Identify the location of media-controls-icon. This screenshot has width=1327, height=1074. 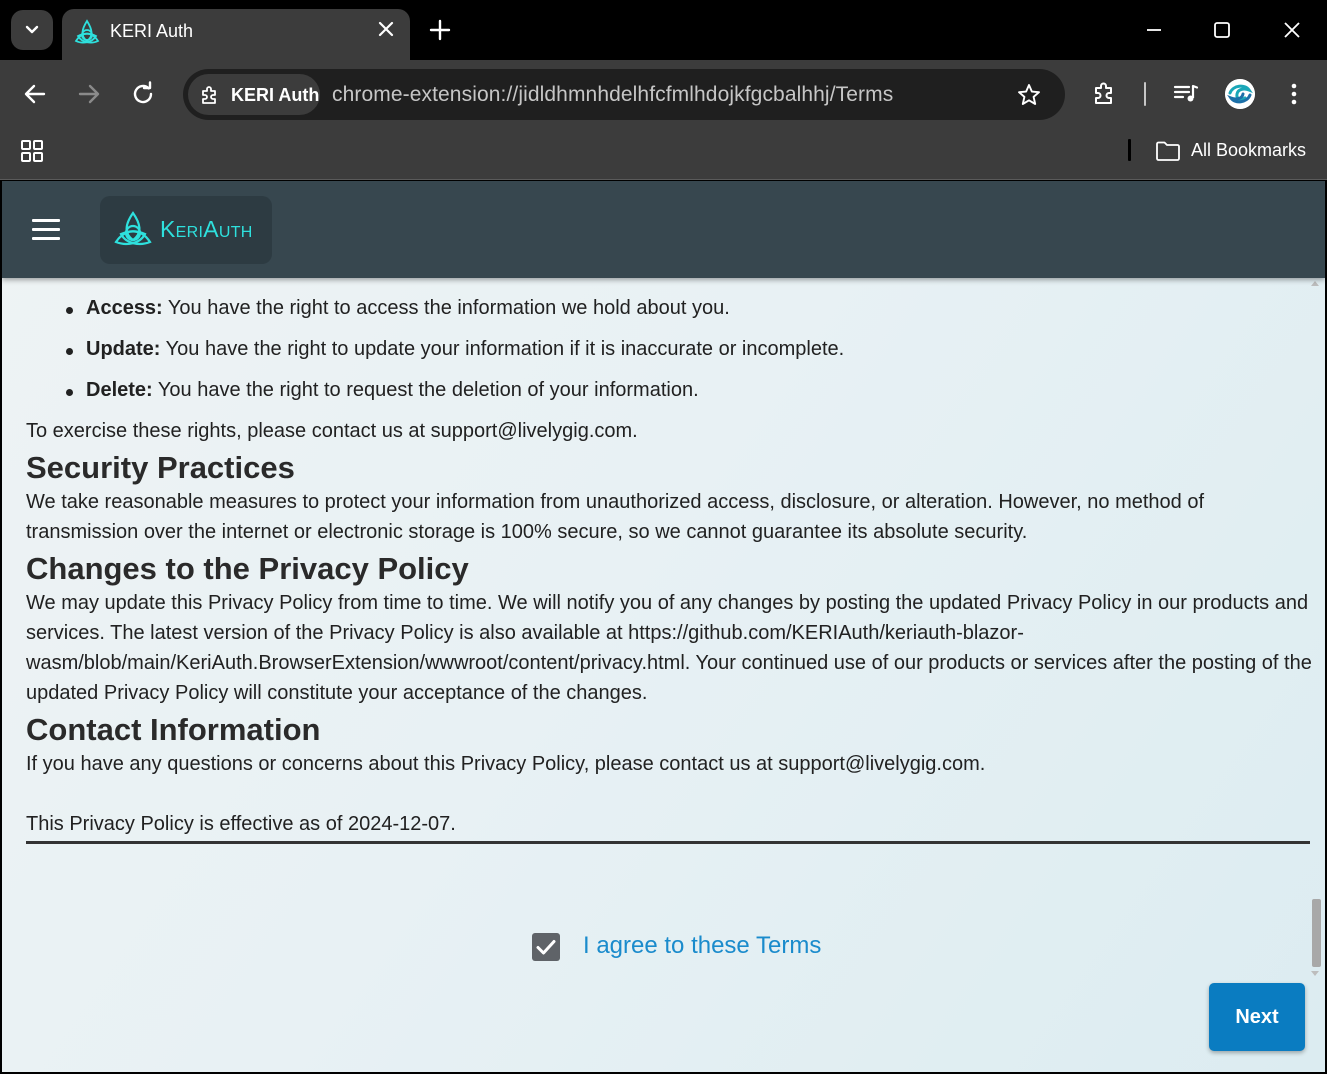
(1186, 94).